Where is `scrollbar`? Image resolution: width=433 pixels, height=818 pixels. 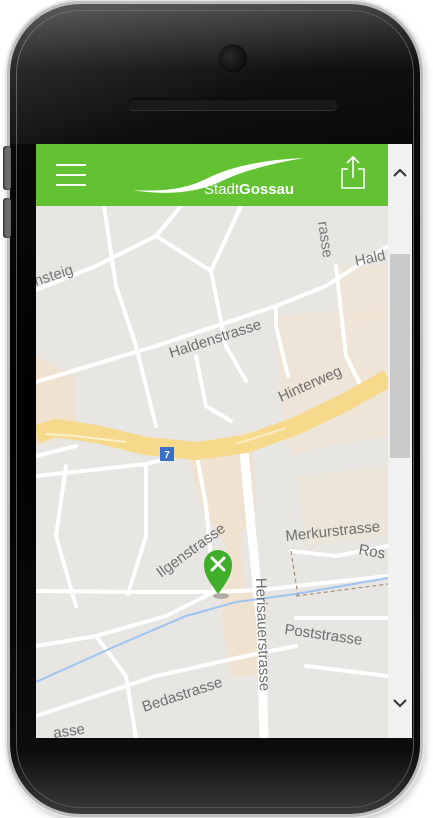 scrollbar is located at coordinates (400, 441).